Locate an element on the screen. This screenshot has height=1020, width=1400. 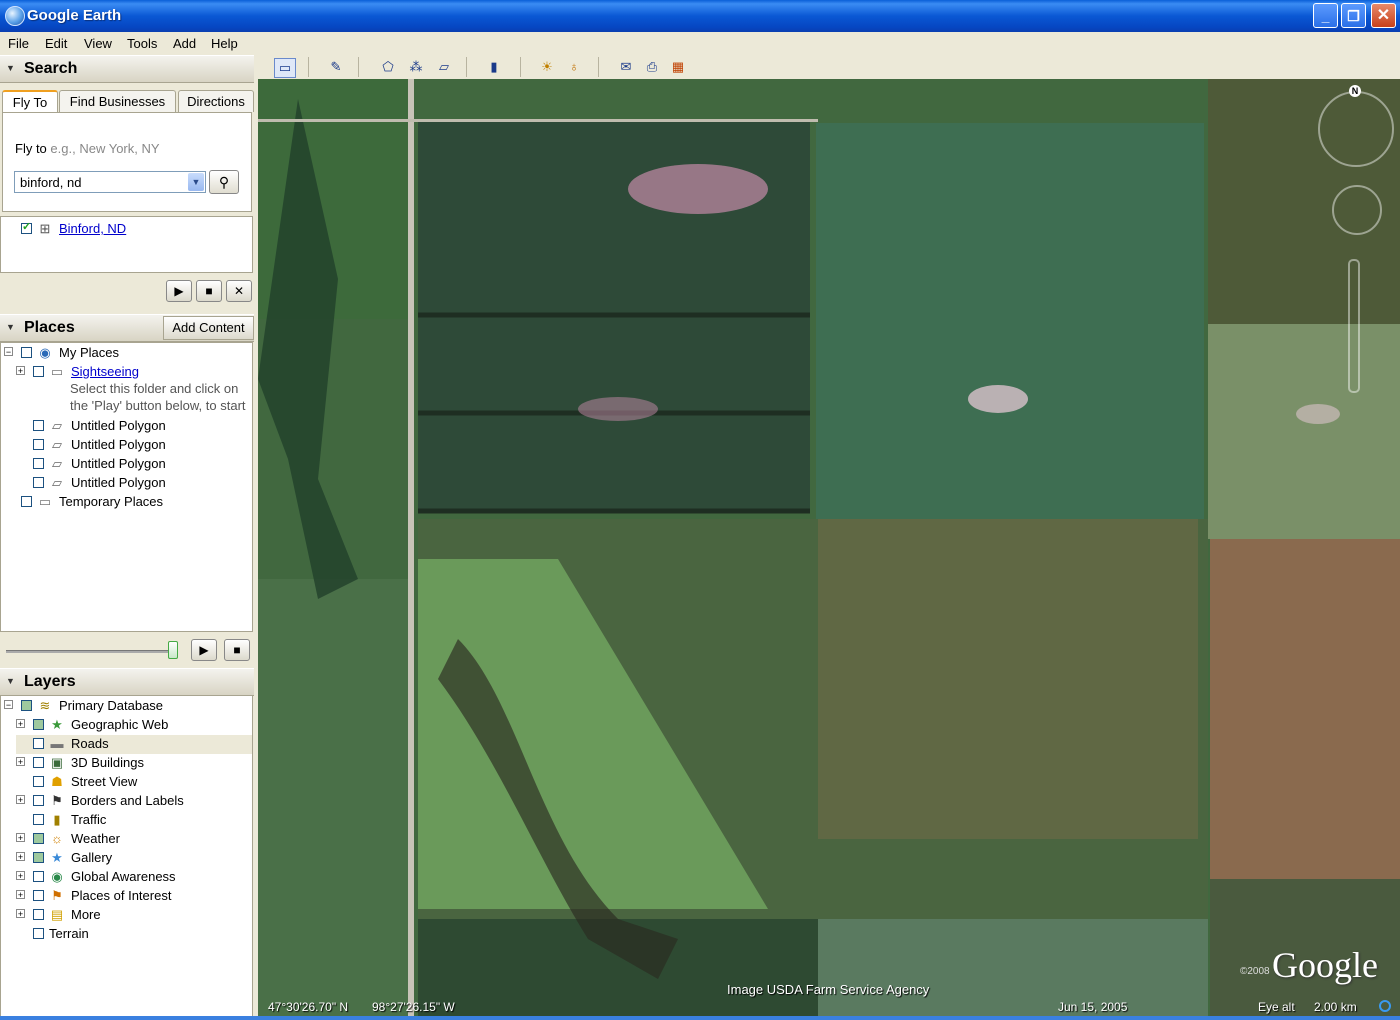
chevron-down-icon: ▼ is located at coordinates (196, 182).